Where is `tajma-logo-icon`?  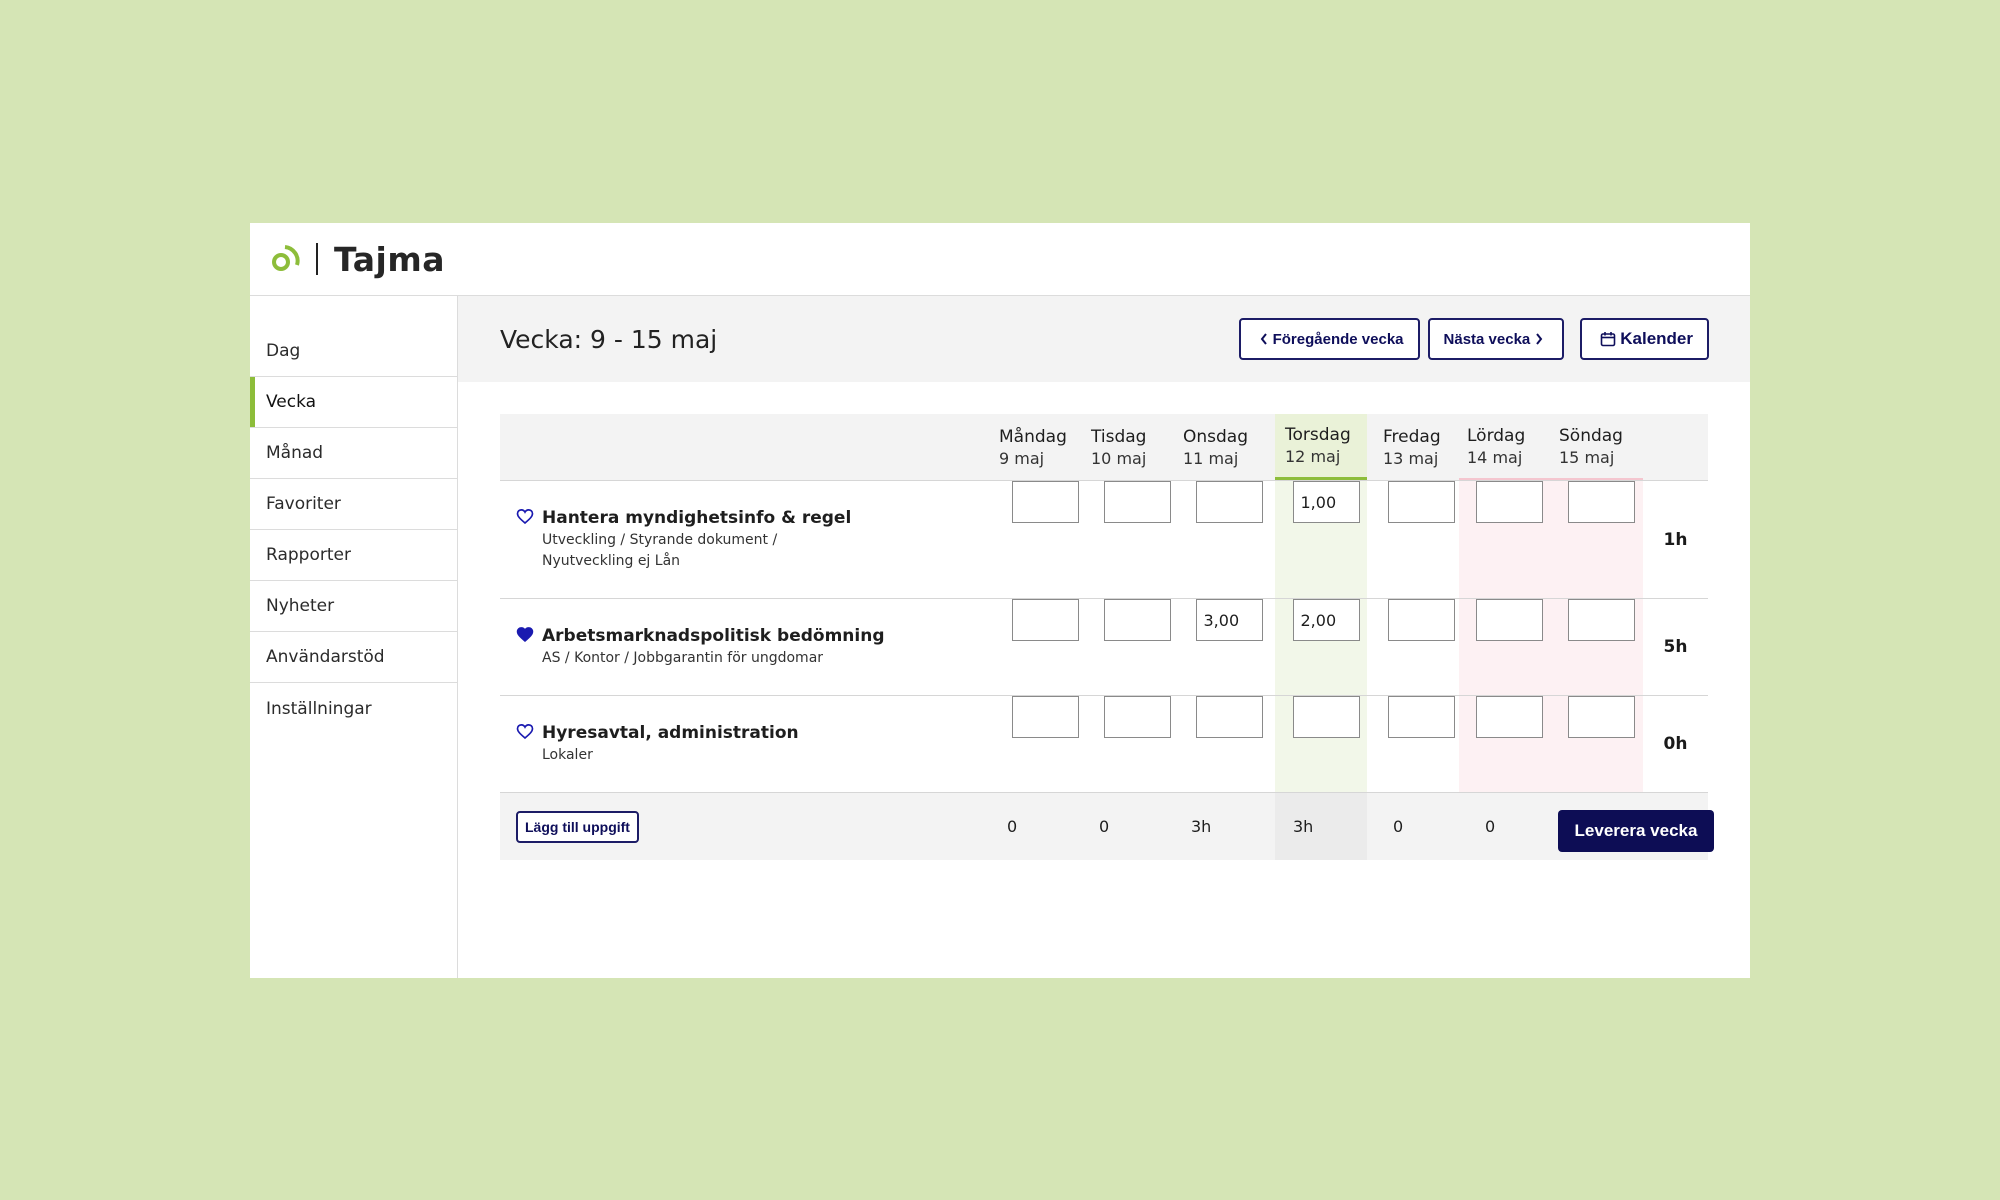
tajma-logo-icon is located at coordinates (284, 259).